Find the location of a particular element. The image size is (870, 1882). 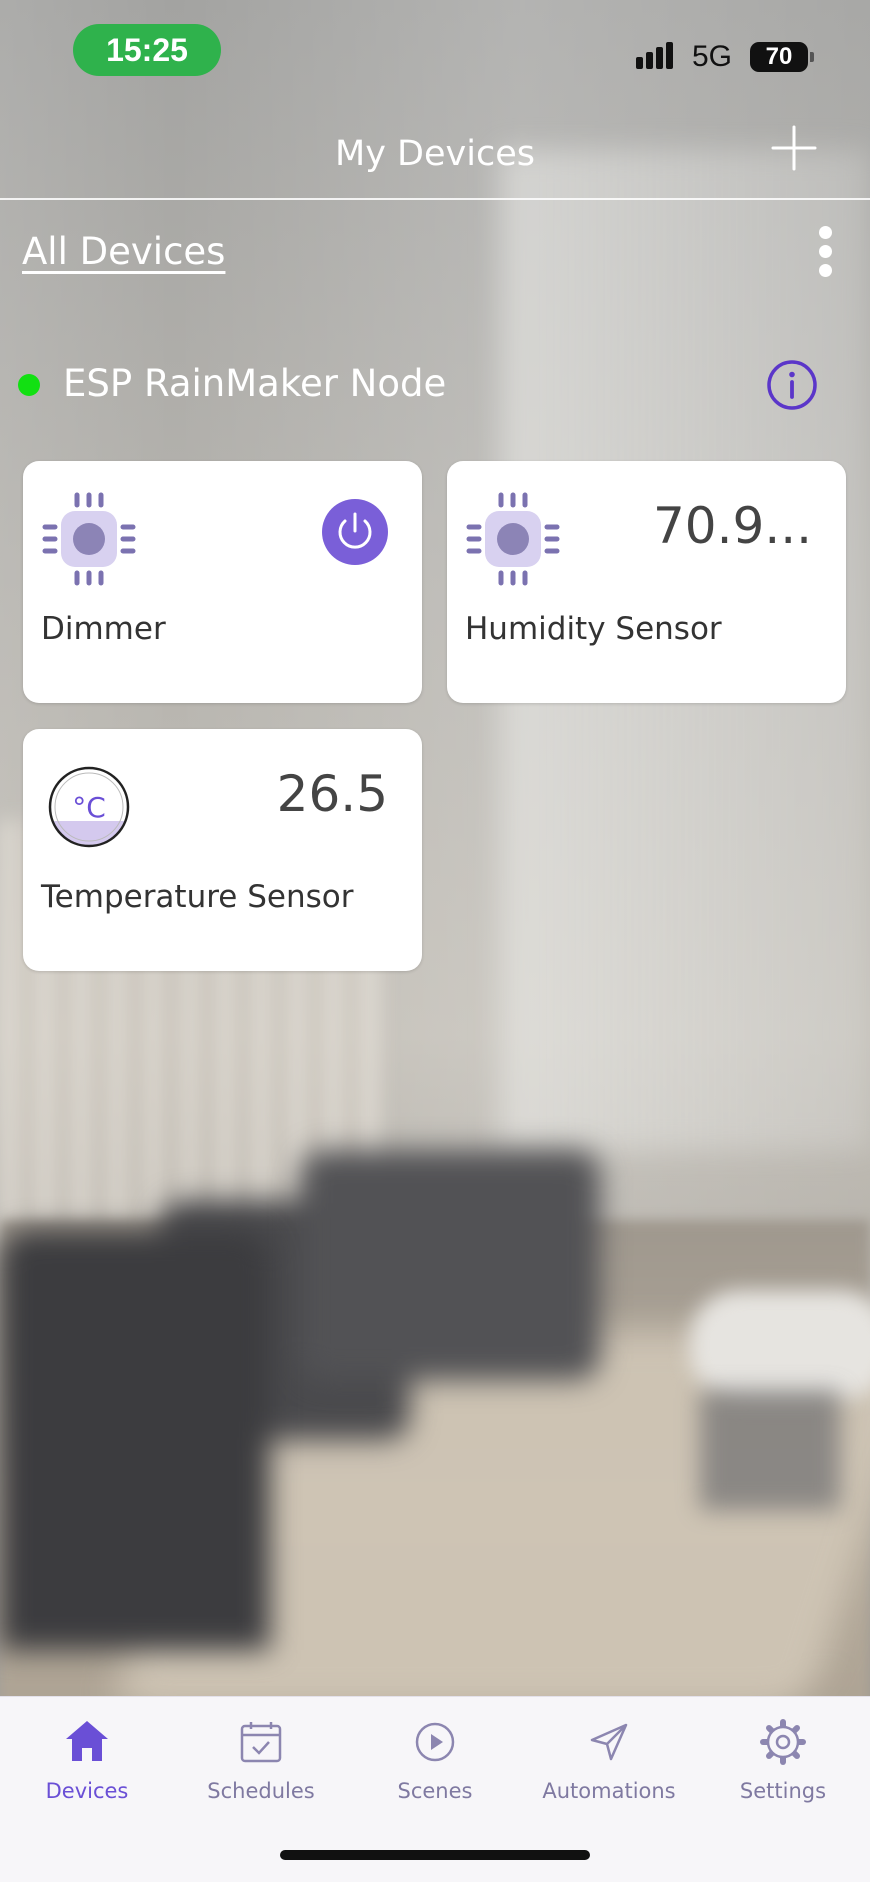

device-card-dimmer: Dimmer is located at coordinates (222, 582).